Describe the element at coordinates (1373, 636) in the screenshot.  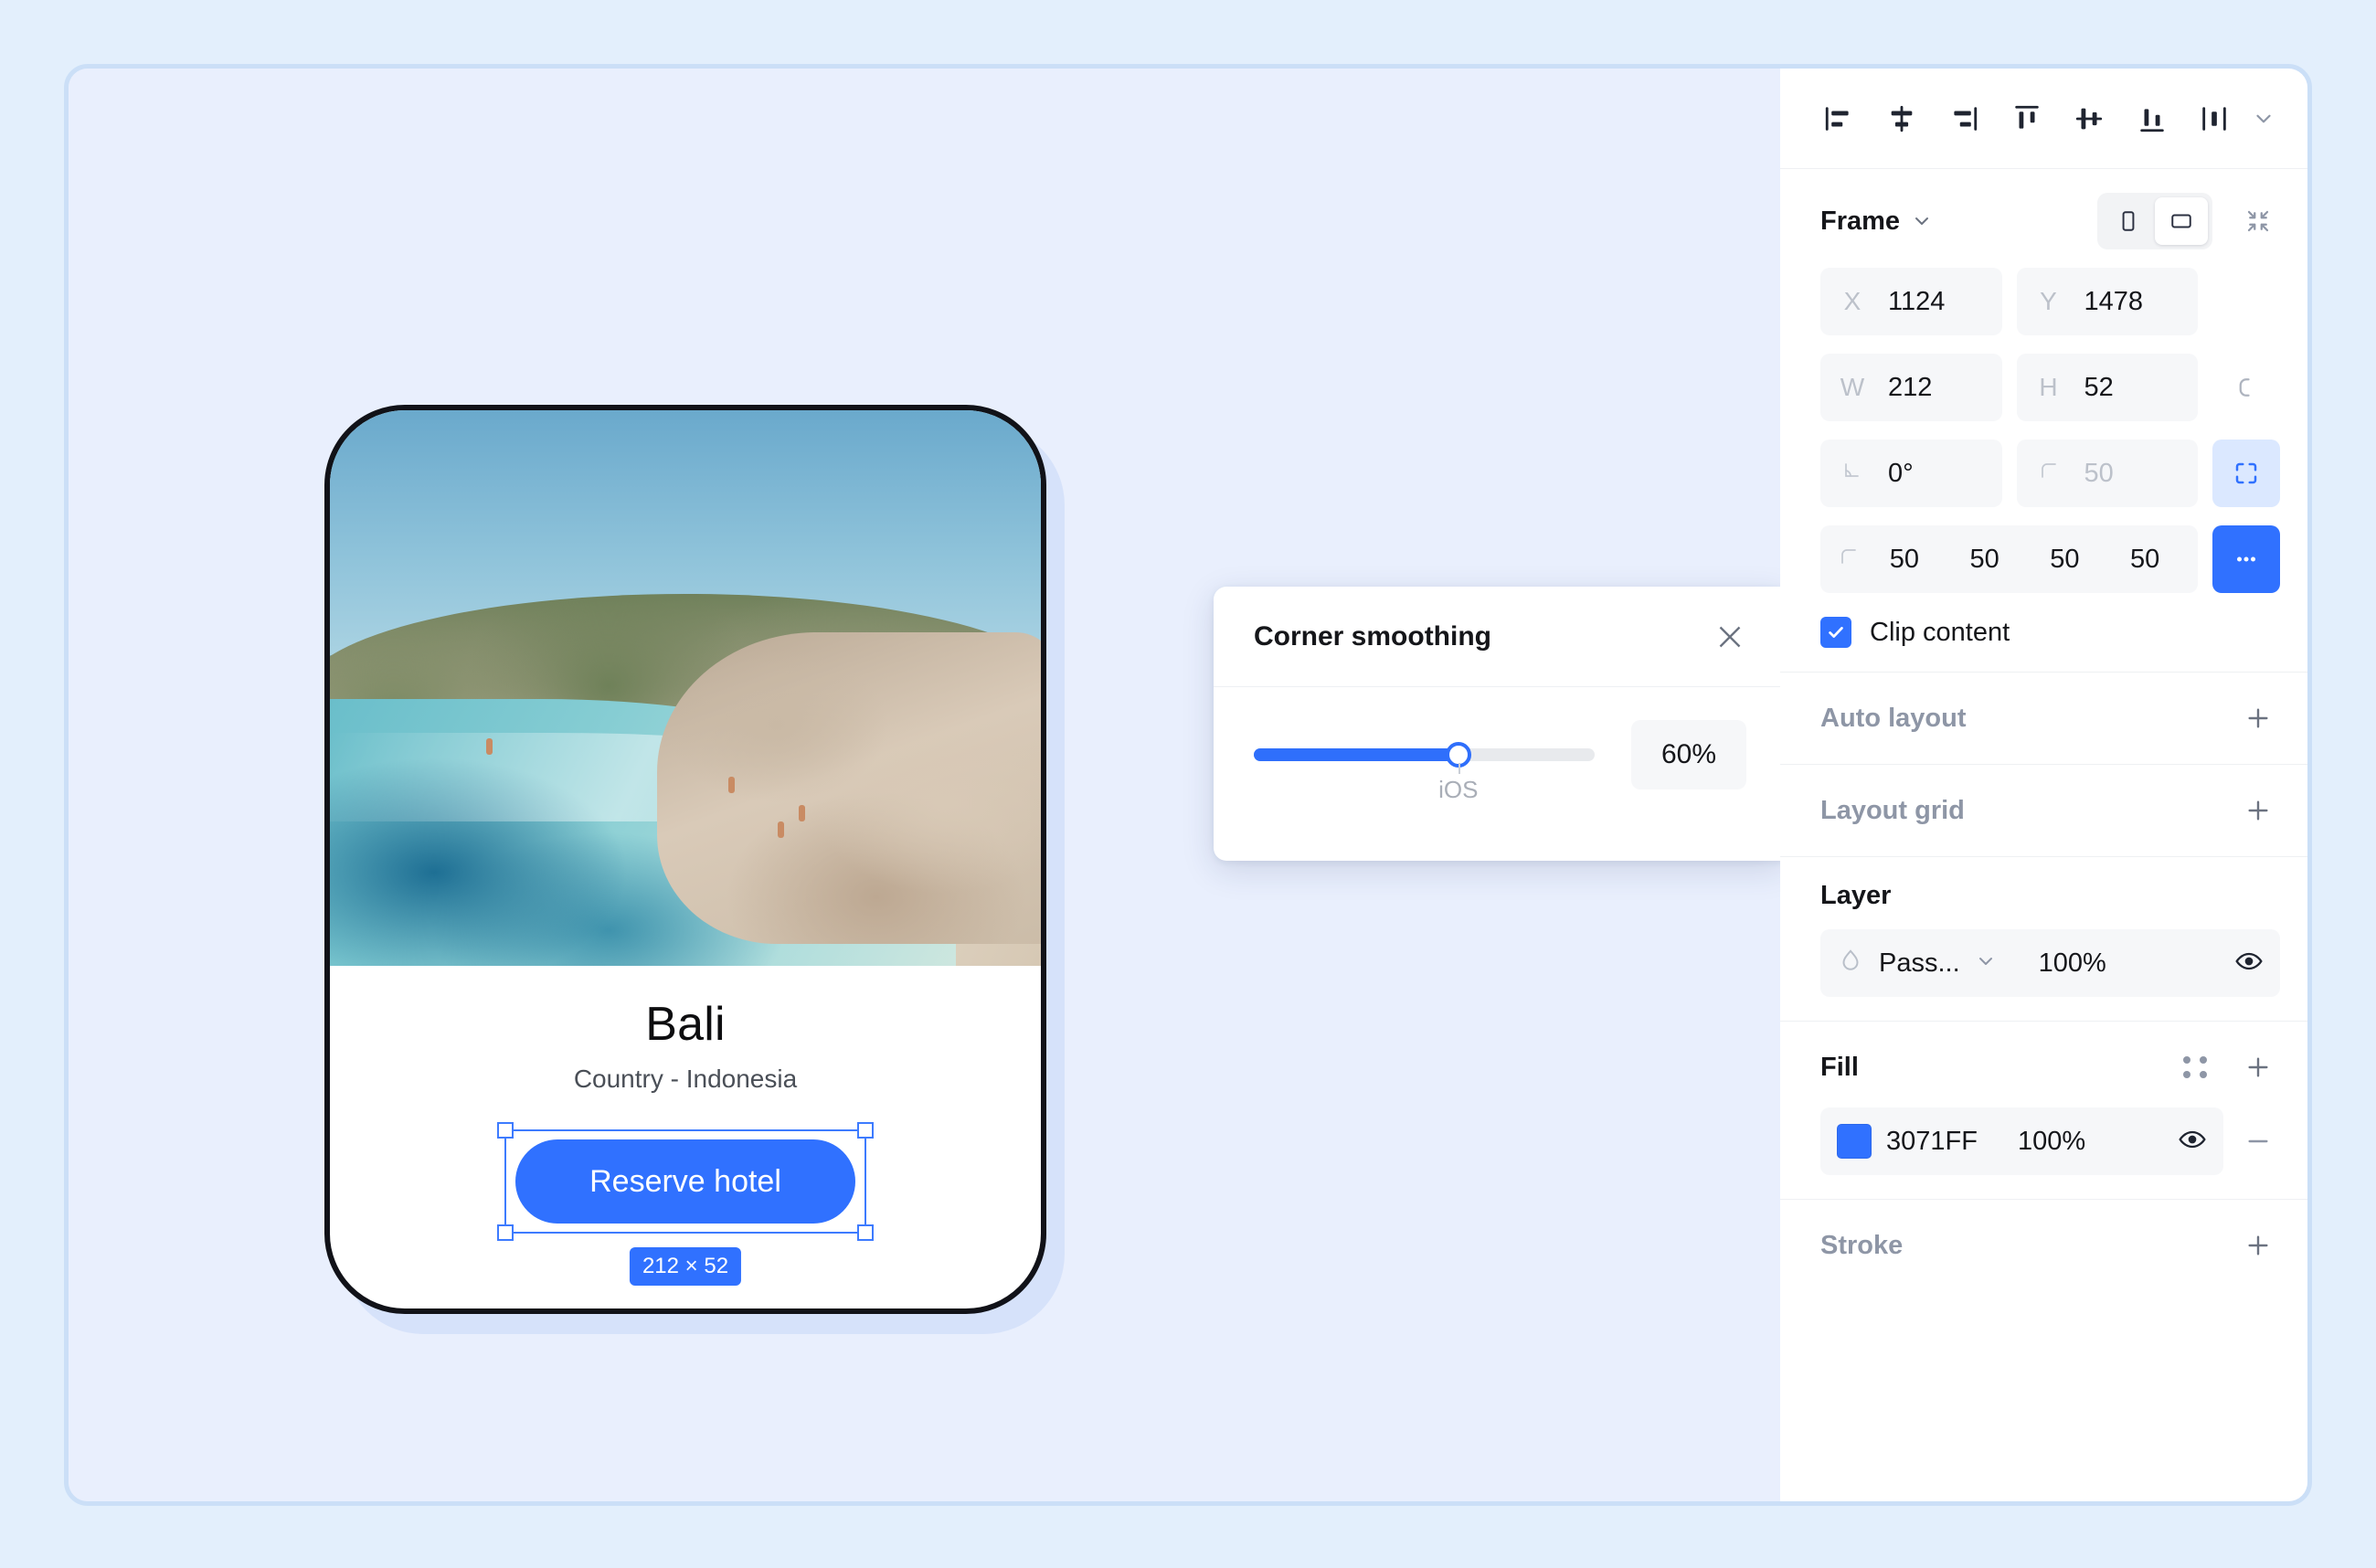
I see `dialog-title: Corner smoothing` at that location.